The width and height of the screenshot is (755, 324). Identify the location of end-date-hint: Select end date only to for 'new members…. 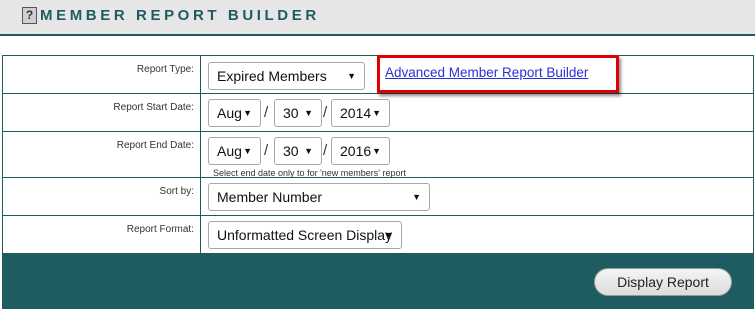
(310, 173).